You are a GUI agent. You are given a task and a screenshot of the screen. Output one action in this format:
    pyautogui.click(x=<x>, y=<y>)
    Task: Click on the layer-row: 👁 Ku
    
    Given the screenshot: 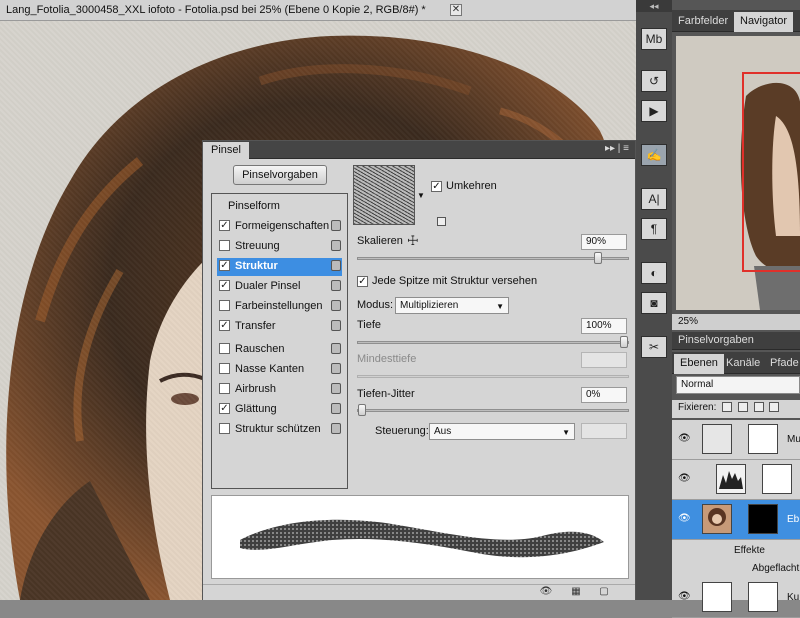 What is the action you would take?
    pyautogui.click(x=736, y=598)
    